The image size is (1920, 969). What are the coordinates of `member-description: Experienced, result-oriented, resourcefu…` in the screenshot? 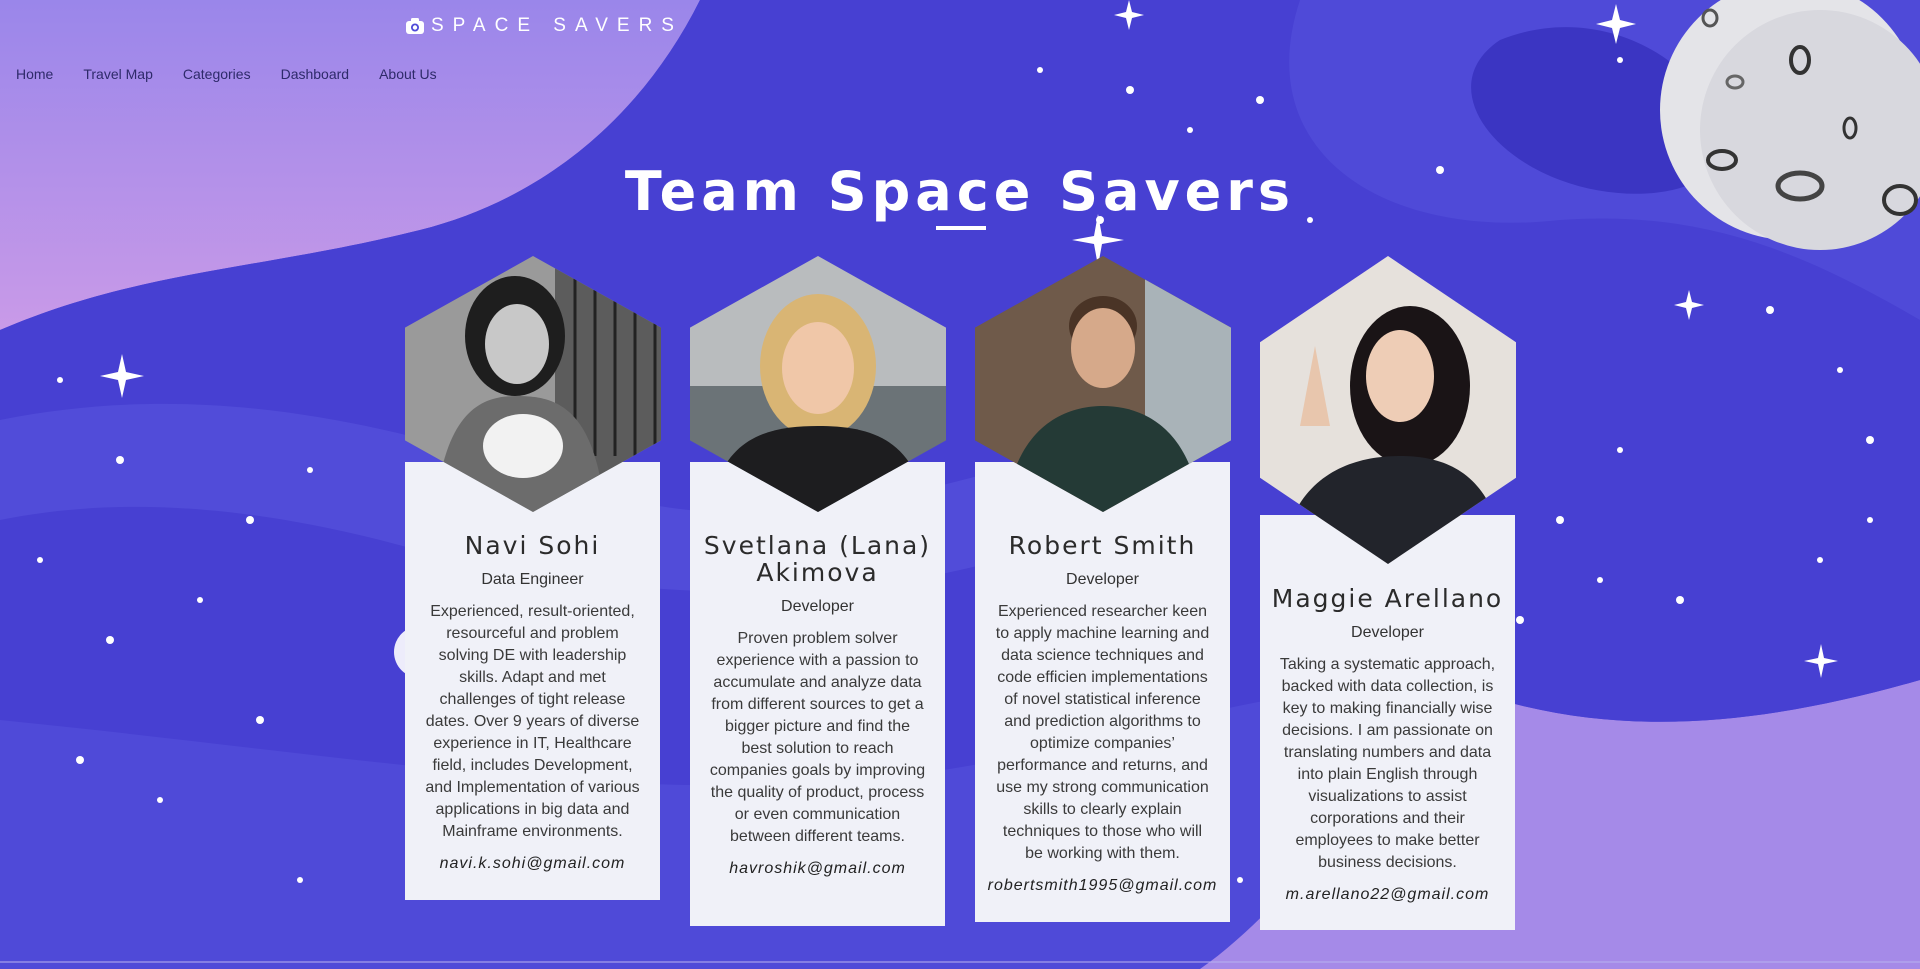 It's located at (532, 721).